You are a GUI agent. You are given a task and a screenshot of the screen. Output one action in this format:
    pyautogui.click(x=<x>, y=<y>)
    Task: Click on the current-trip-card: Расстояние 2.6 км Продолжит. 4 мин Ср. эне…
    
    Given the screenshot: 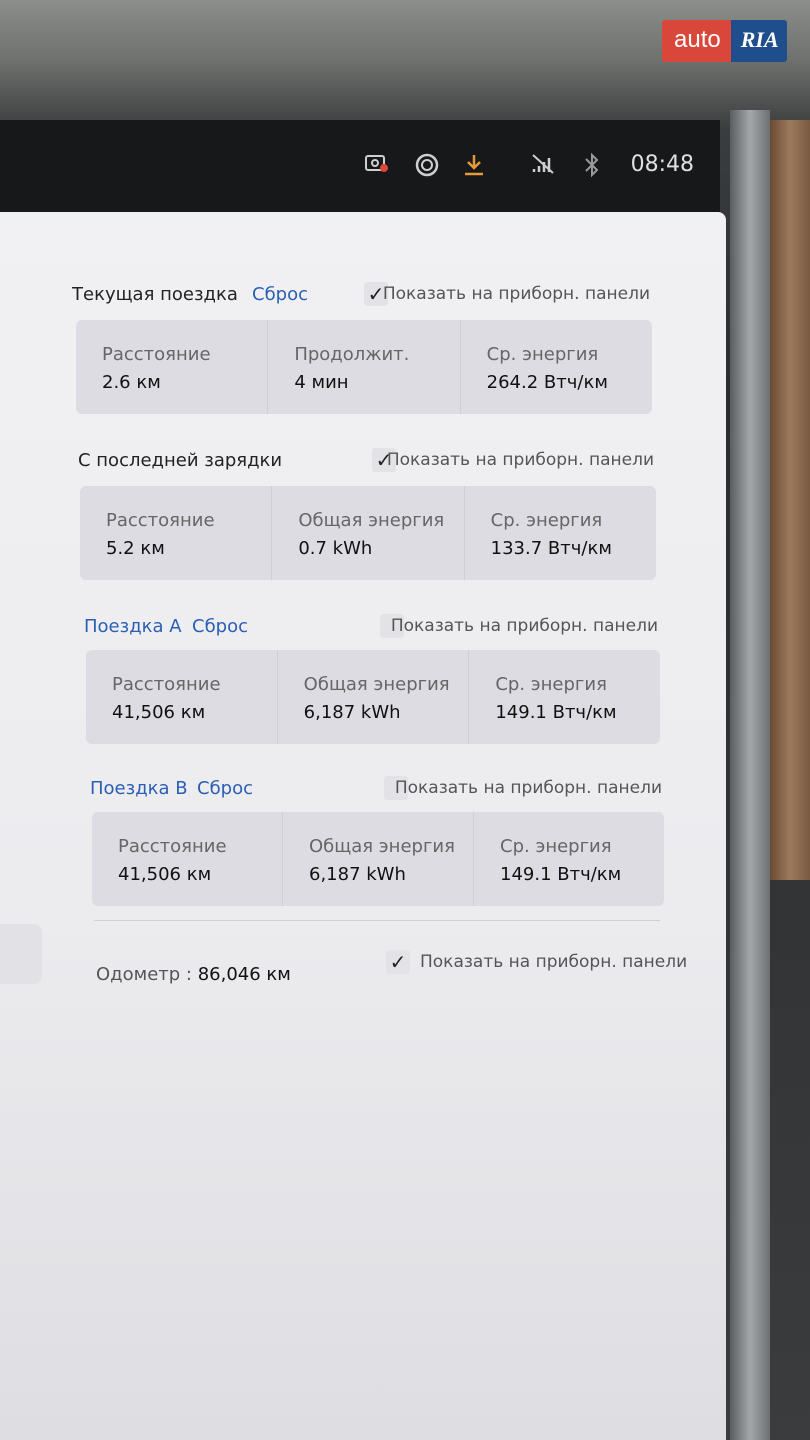 What is the action you would take?
    pyautogui.click(x=364, y=367)
    